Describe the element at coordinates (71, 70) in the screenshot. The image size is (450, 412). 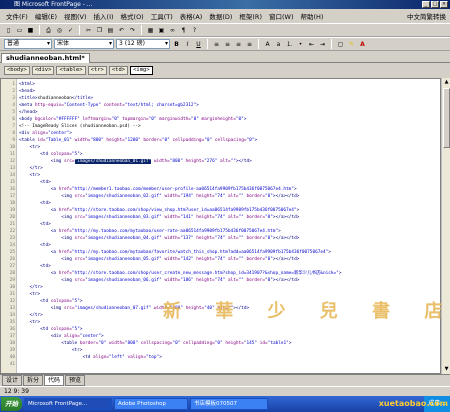
I see `tag-selector-item: <table>` at that location.